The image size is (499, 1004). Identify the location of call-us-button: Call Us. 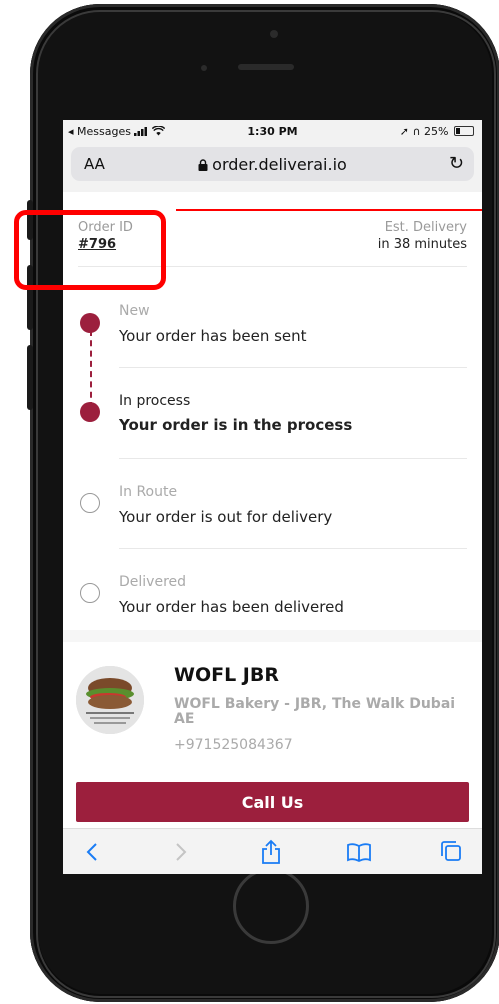
(272, 802).